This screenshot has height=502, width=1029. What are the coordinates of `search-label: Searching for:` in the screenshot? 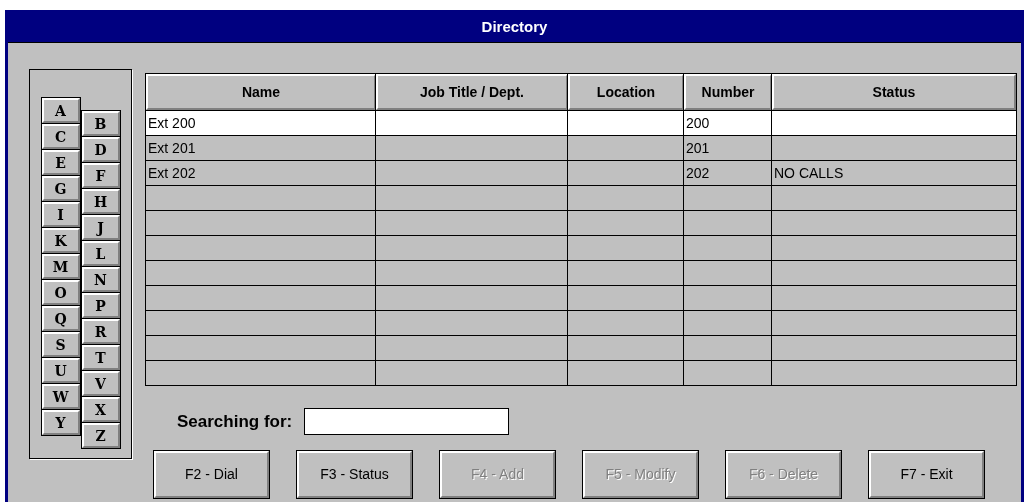 It's located at (235, 421).